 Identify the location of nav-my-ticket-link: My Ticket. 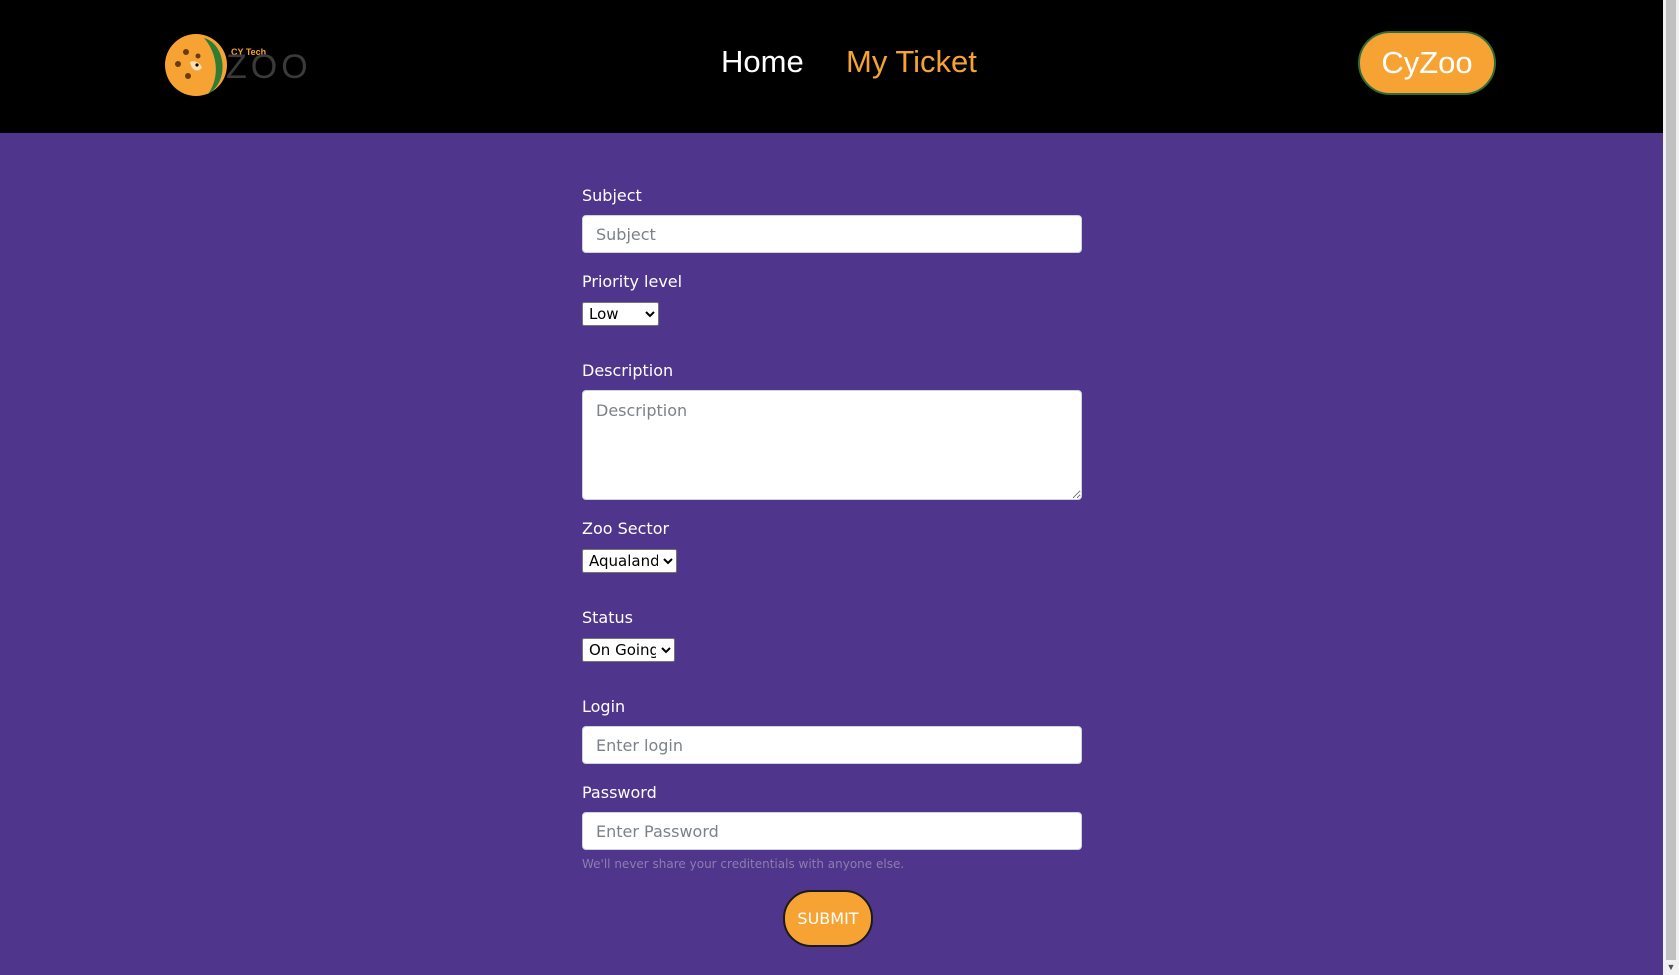
(911, 62).